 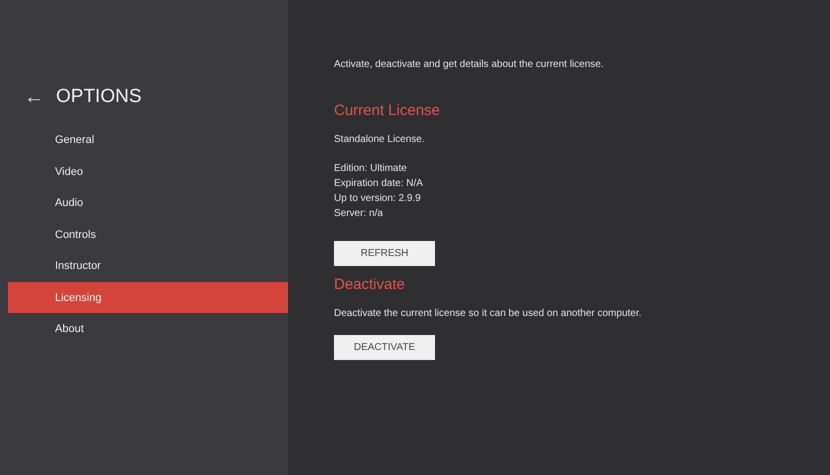 What do you see at coordinates (387, 111) in the screenshot?
I see `section-heading: Current License` at bounding box center [387, 111].